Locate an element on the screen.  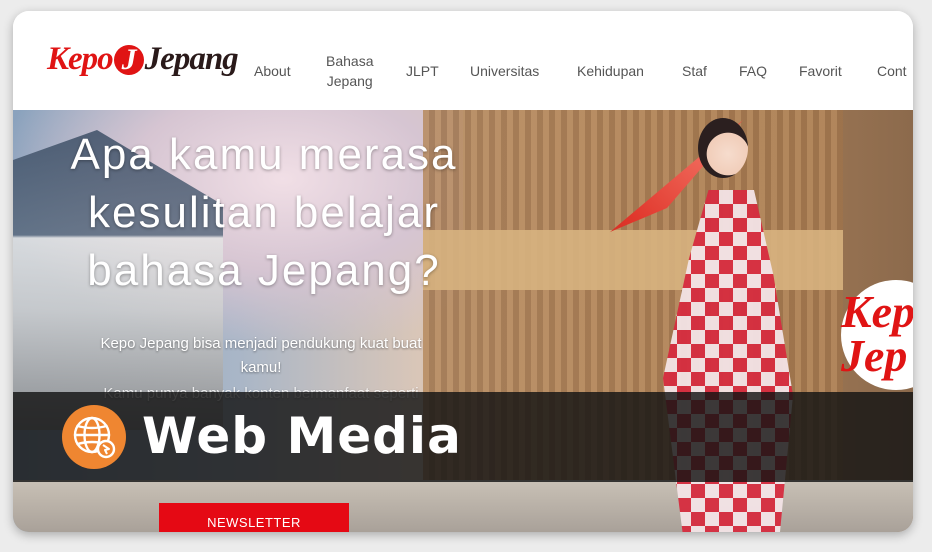
nav-item-jlpt: JLPT is located at coordinates (422, 71).